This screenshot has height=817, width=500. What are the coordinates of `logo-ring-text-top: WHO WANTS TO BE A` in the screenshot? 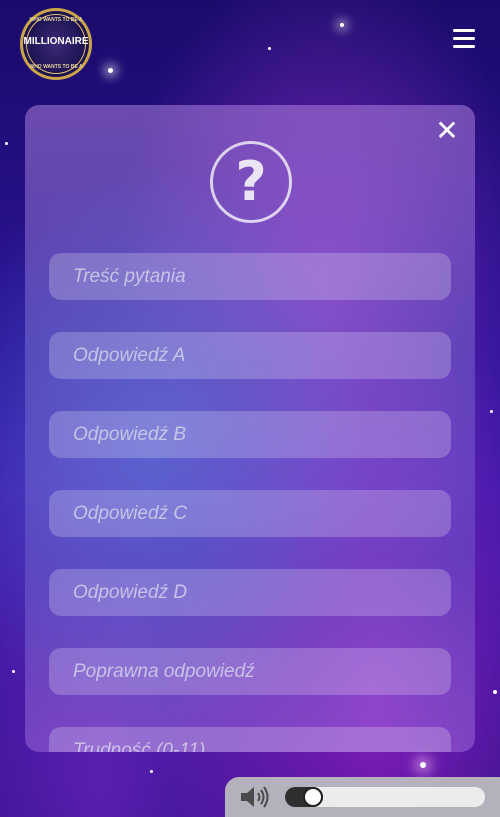 It's located at (56, 20).